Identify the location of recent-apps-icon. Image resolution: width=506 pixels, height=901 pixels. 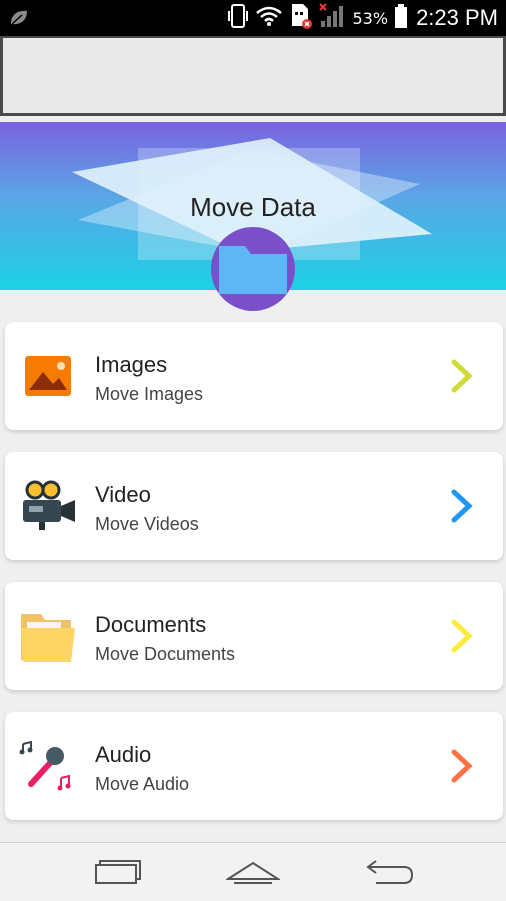
(117, 874).